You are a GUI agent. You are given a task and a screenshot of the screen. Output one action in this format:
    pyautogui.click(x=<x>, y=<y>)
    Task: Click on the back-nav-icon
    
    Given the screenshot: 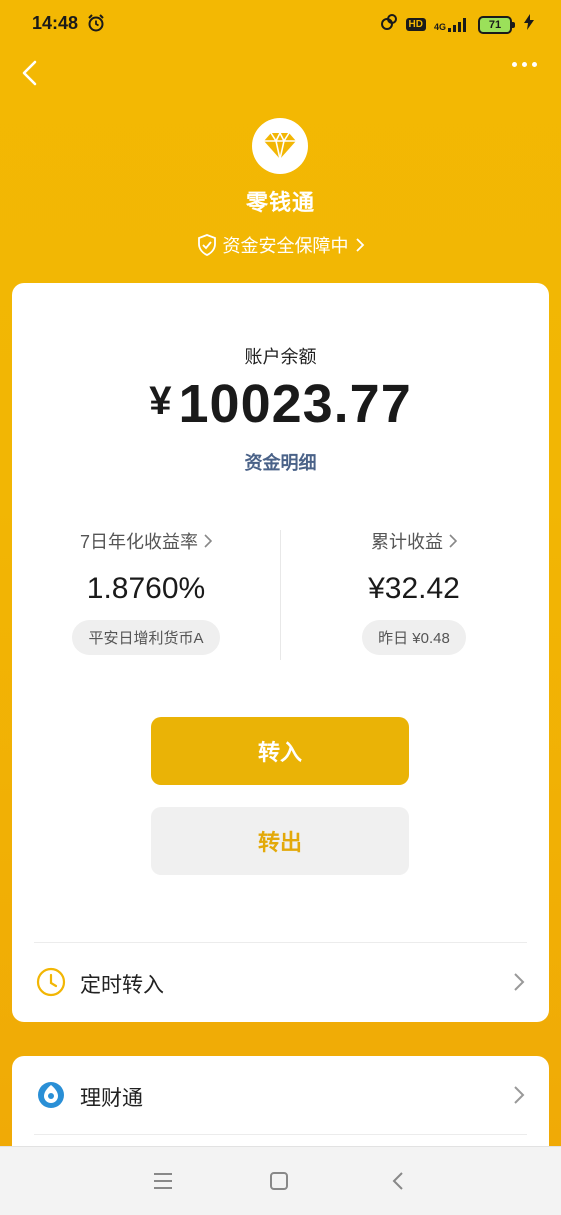 What is the action you would take?
    pyautogui.click(x=399, y=1183)
    